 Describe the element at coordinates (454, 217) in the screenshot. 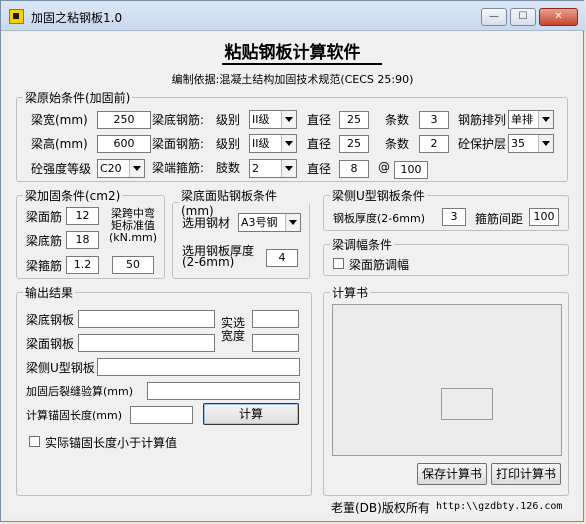

I see `u-plate-thickness-input: 3` at that location.